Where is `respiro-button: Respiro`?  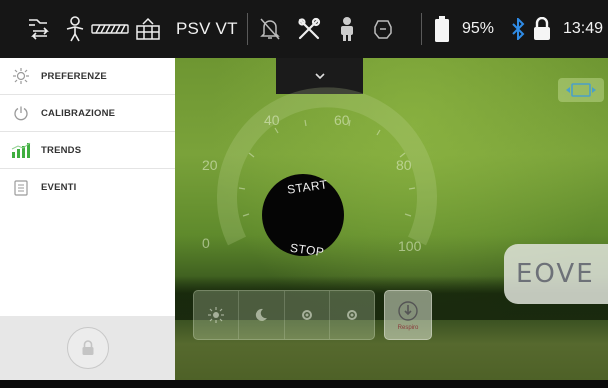 respiro-button: Respiro is located at coordinates (408, 315).